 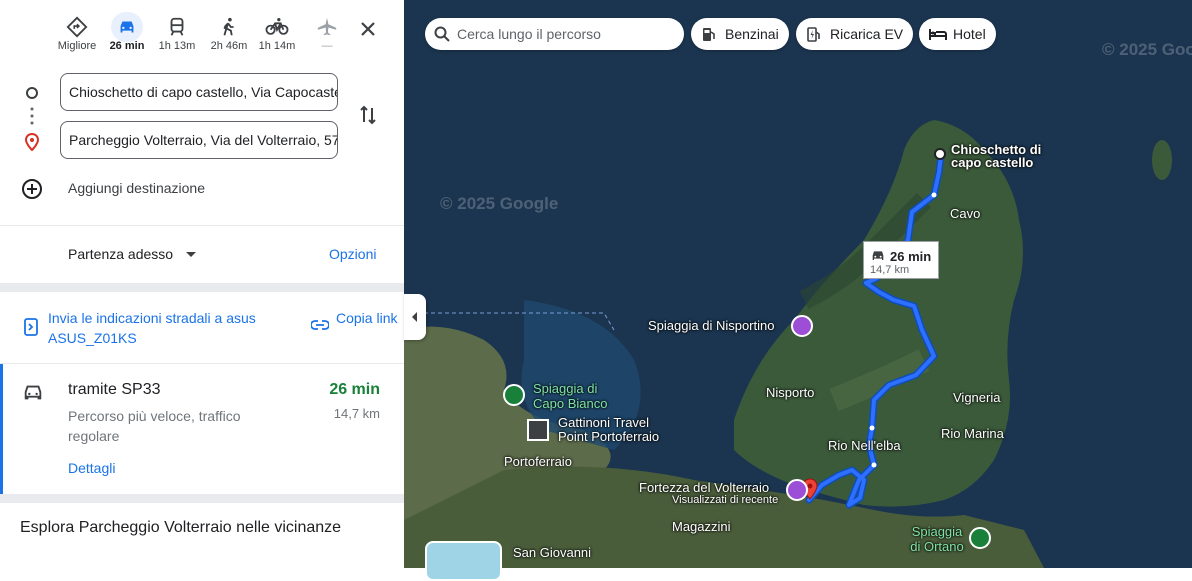 I want to click on airplane-icon, so click(x=327, y=26).